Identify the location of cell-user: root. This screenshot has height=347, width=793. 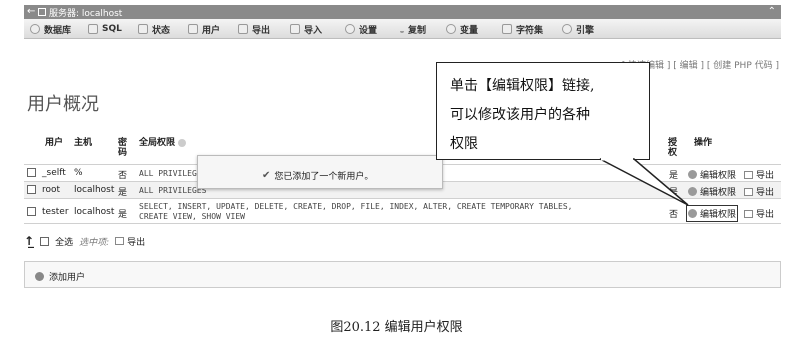
(51, 190).